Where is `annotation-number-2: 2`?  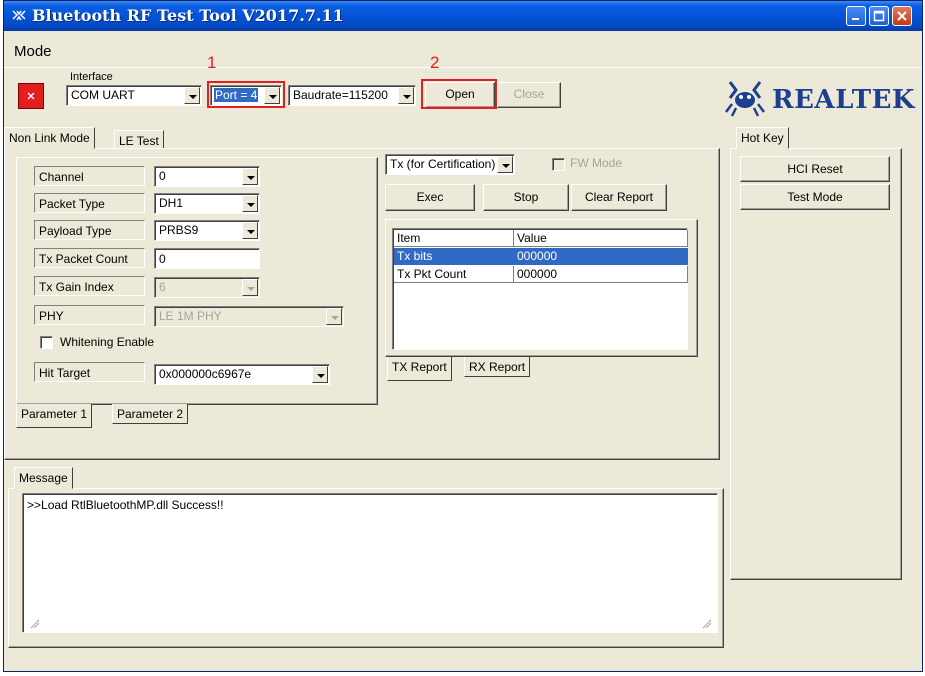
annotation-number-2: 2 is located at coordinates (435, 62).